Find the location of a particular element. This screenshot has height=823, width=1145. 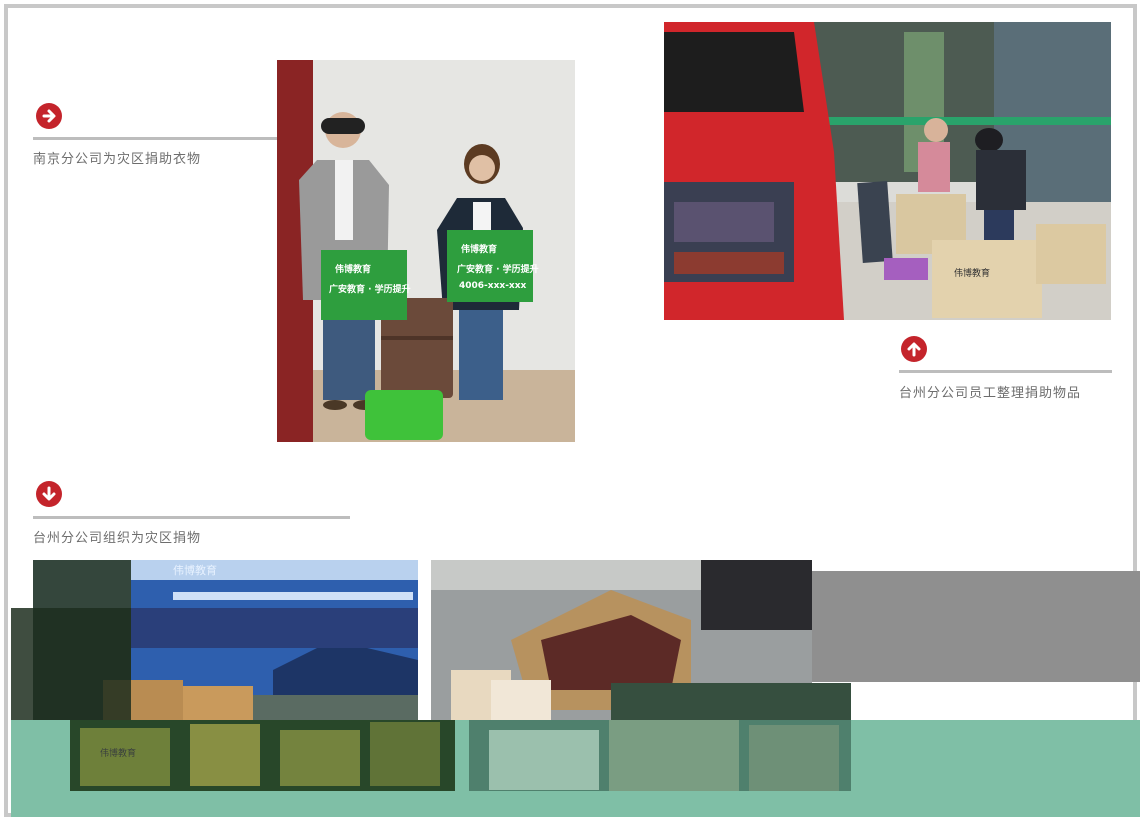

arrow-right-icon is located at coordinates (49, 116).